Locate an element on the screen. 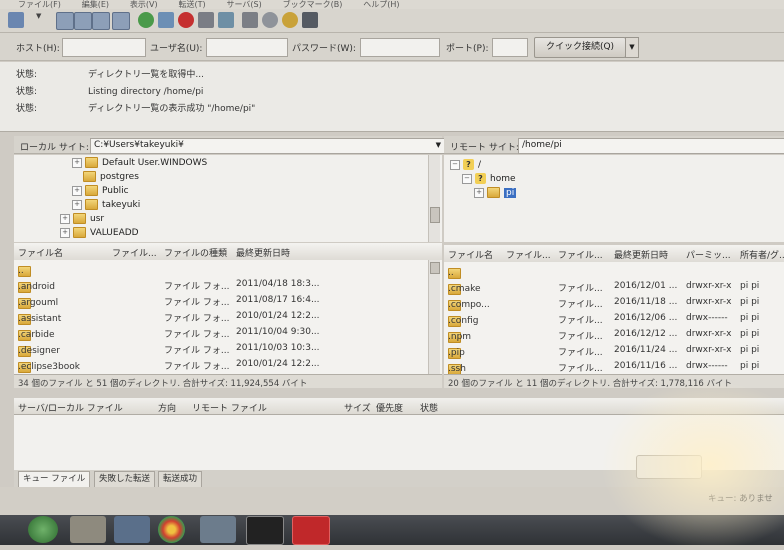 Image resolution: width=784 pixels, height=550 pixels. menu-bookmarks: ブックマーク(B) is located at coordinates (313, 5).